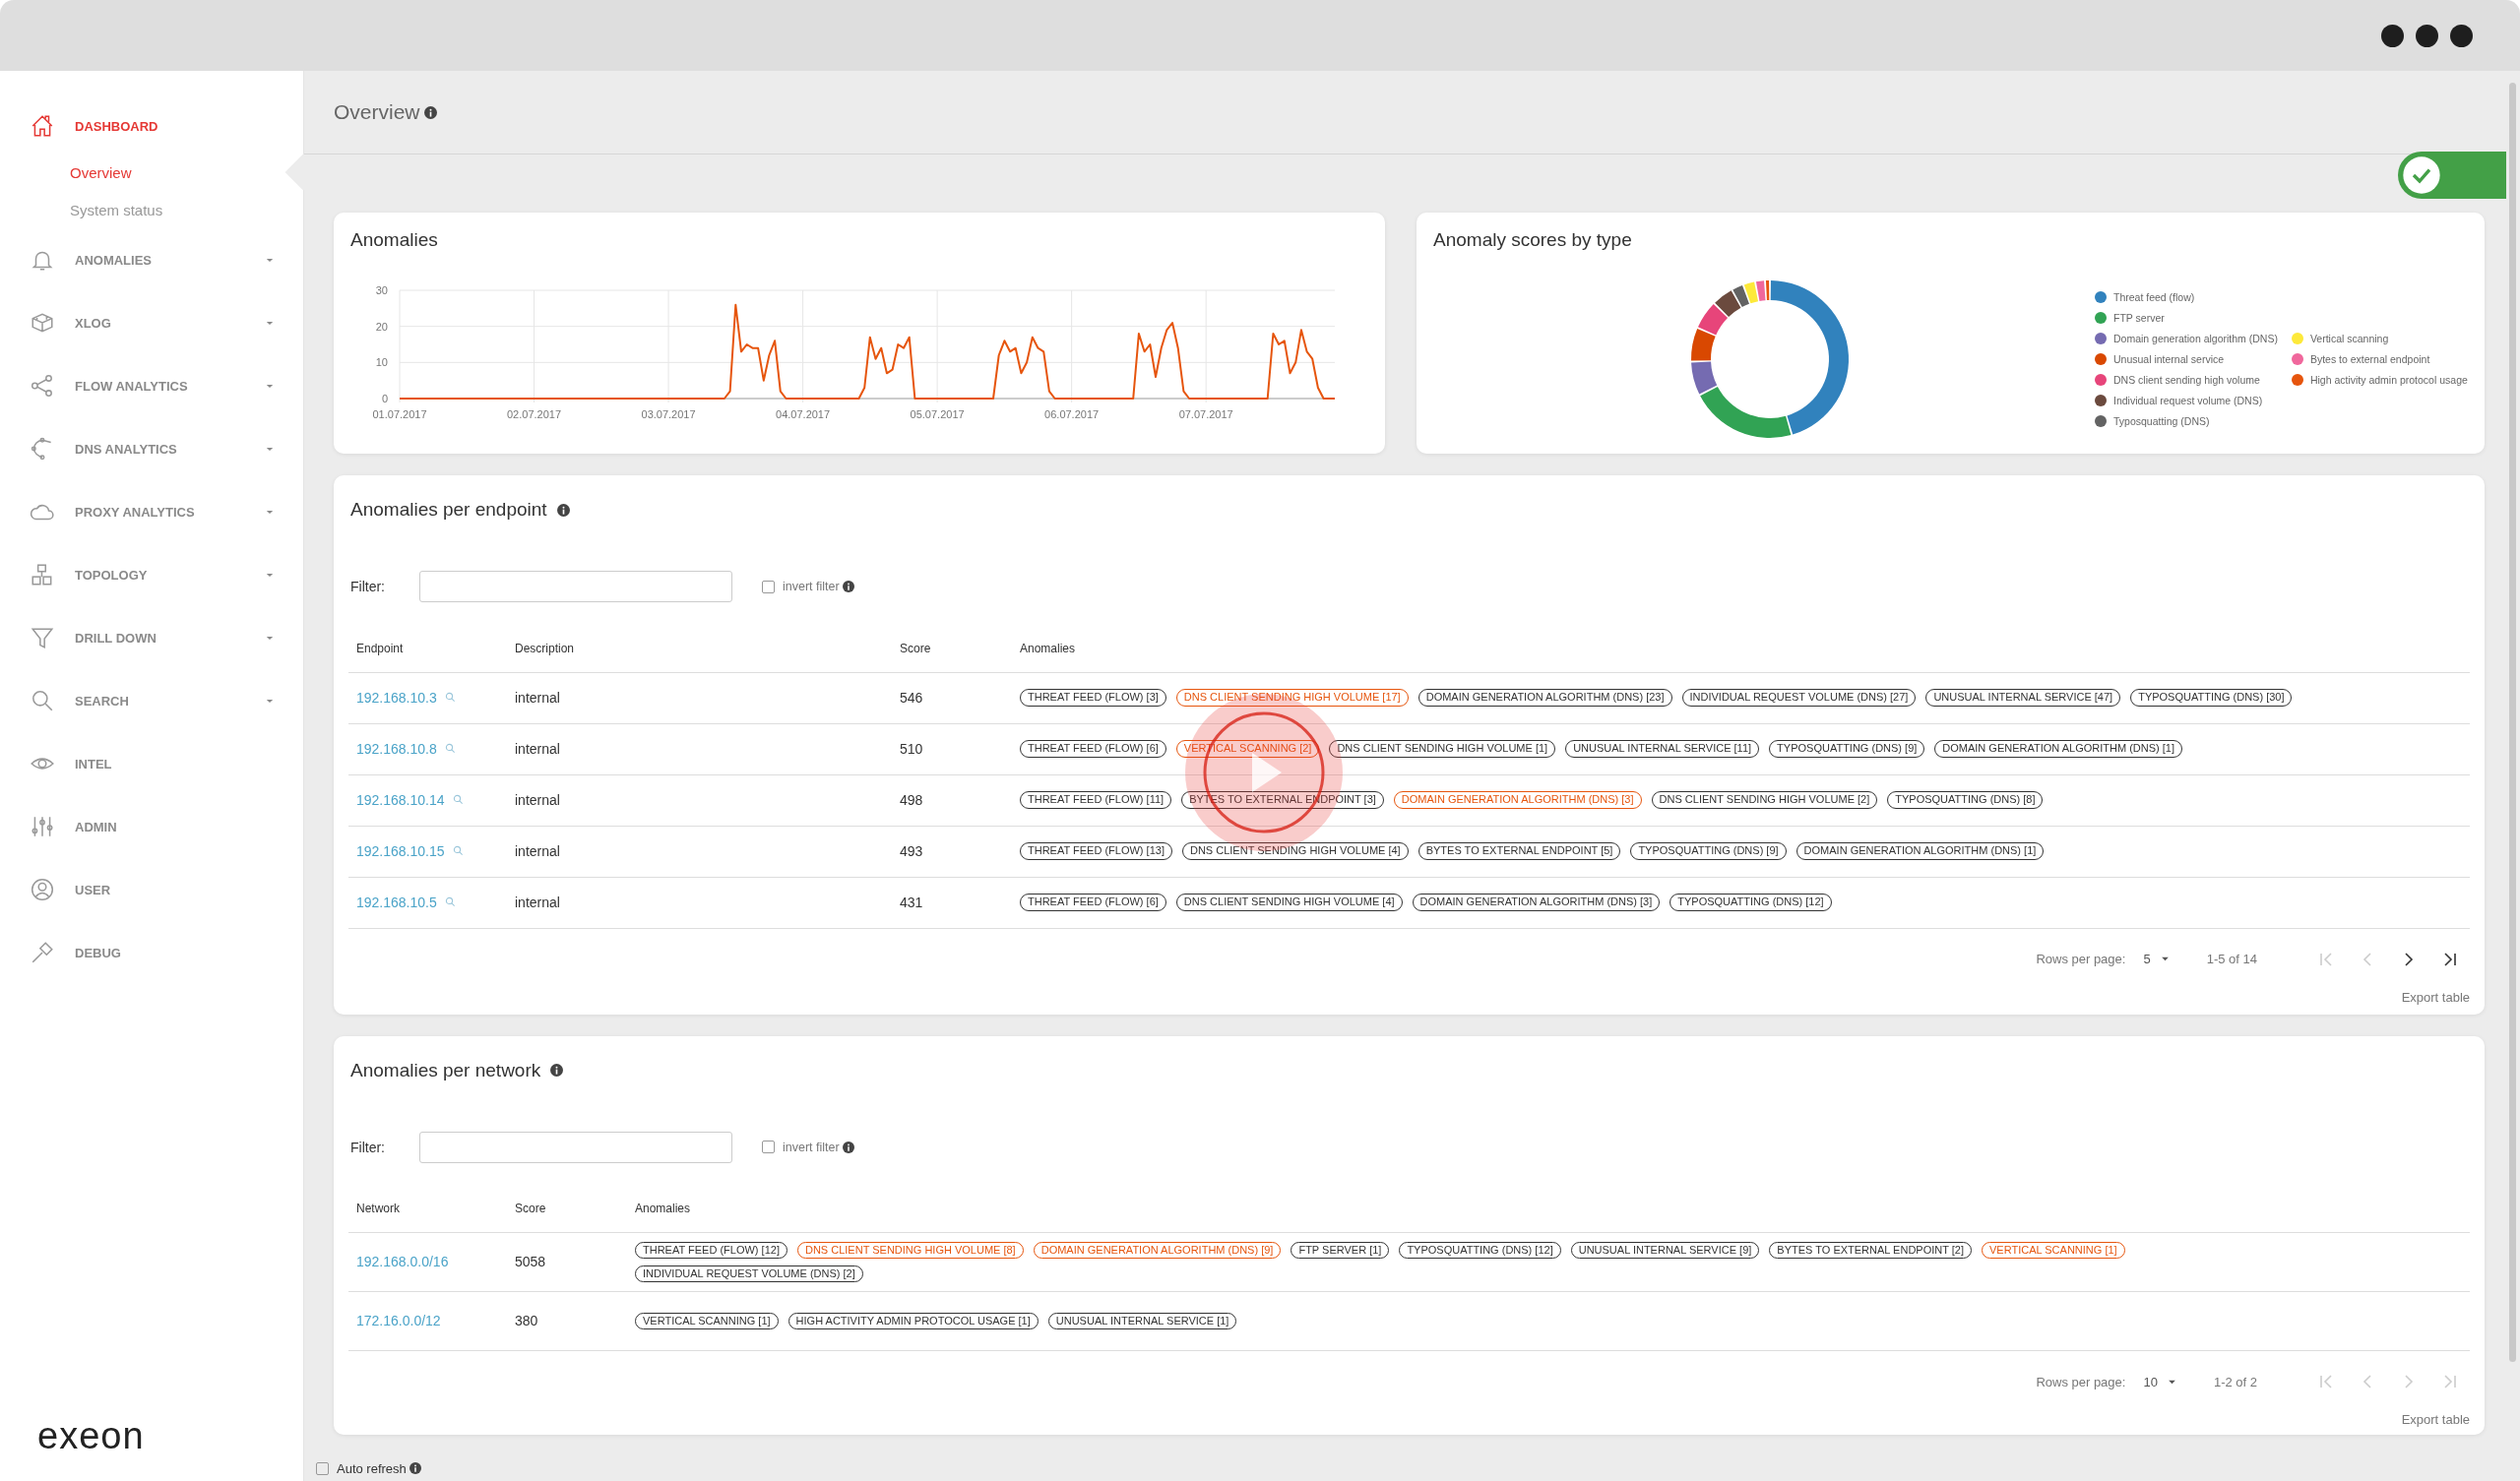 The image size is (2520, 1481). I want to click on anomaly-tag: THREAT FEED (FLOW) [13], so click(1096, 851).